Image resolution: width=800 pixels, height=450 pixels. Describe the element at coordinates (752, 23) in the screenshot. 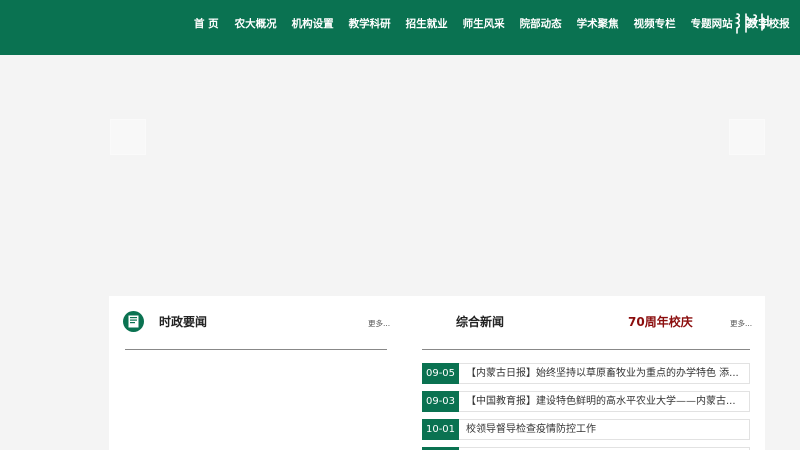

I see `mongolian-script-icon` at that location.